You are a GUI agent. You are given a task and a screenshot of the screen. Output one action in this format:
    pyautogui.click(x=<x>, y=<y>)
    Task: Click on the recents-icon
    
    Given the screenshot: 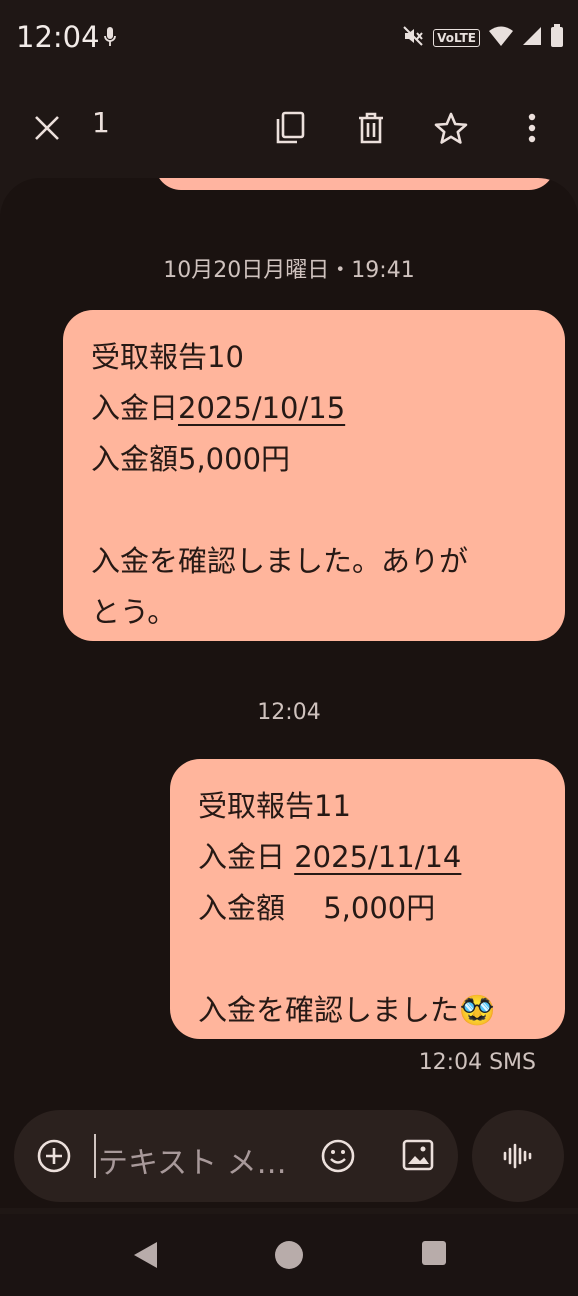 What is the action you would take?
    pyautogui.click(x=434, y=1255)
    